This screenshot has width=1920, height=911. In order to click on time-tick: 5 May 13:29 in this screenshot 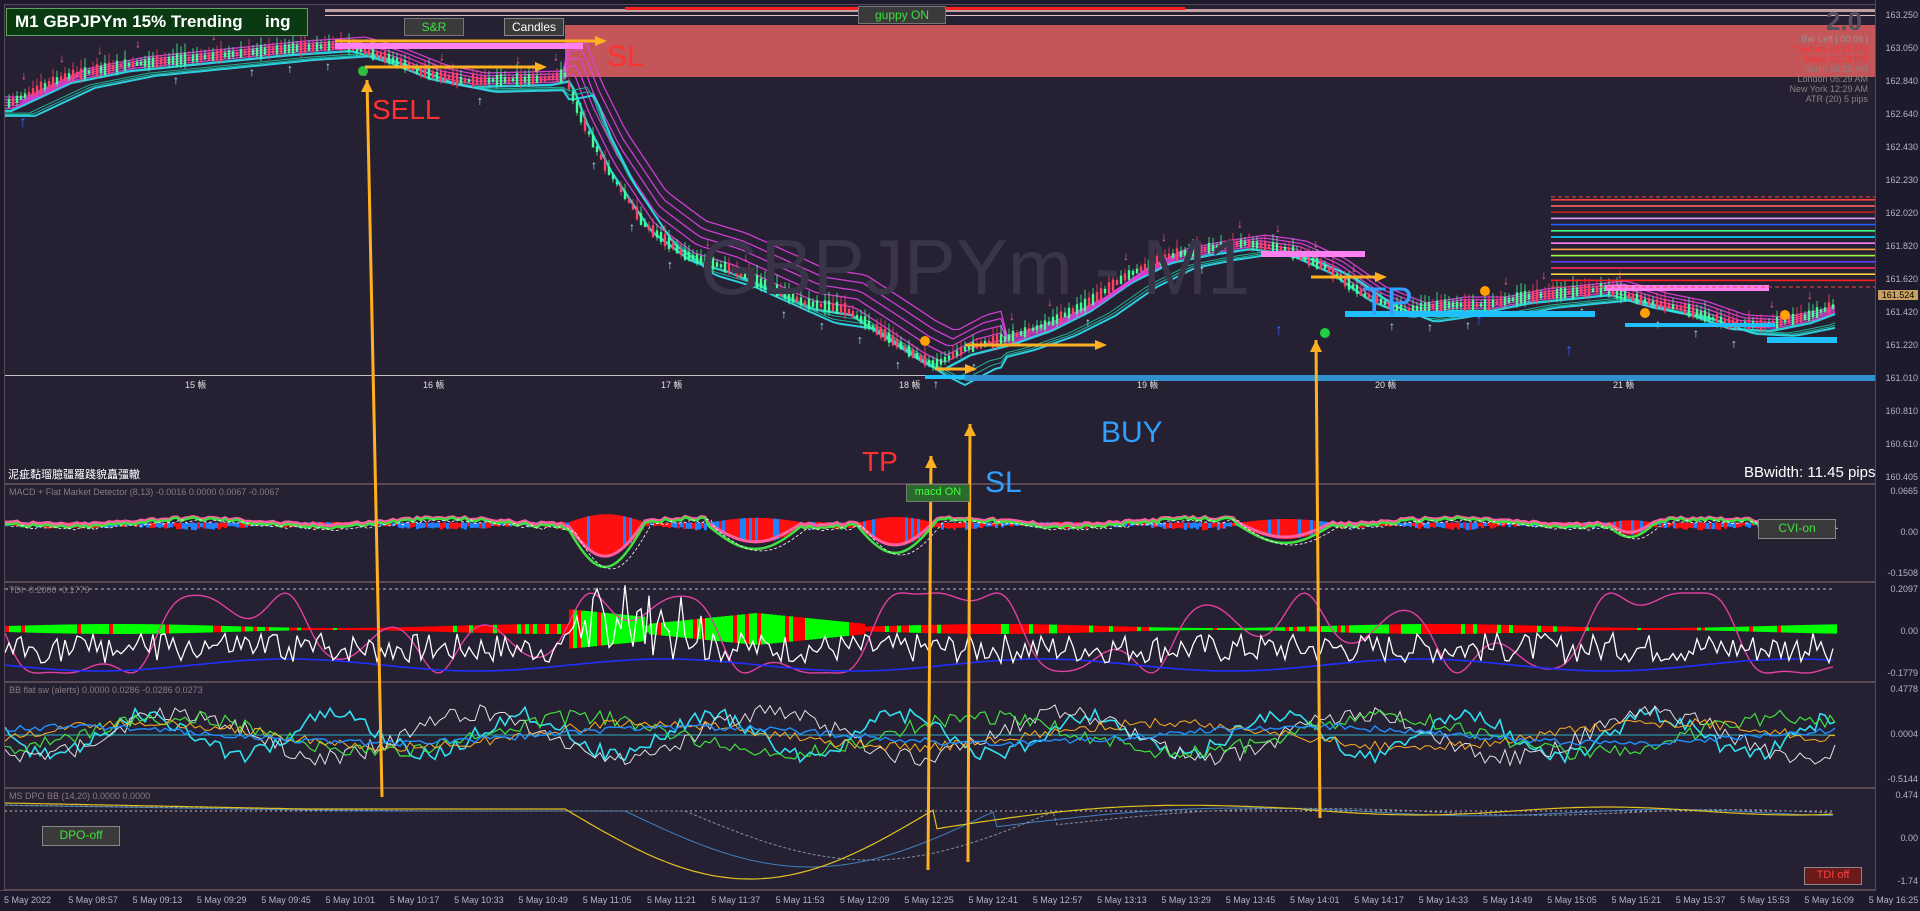, I will do `click(1186, 900)`.